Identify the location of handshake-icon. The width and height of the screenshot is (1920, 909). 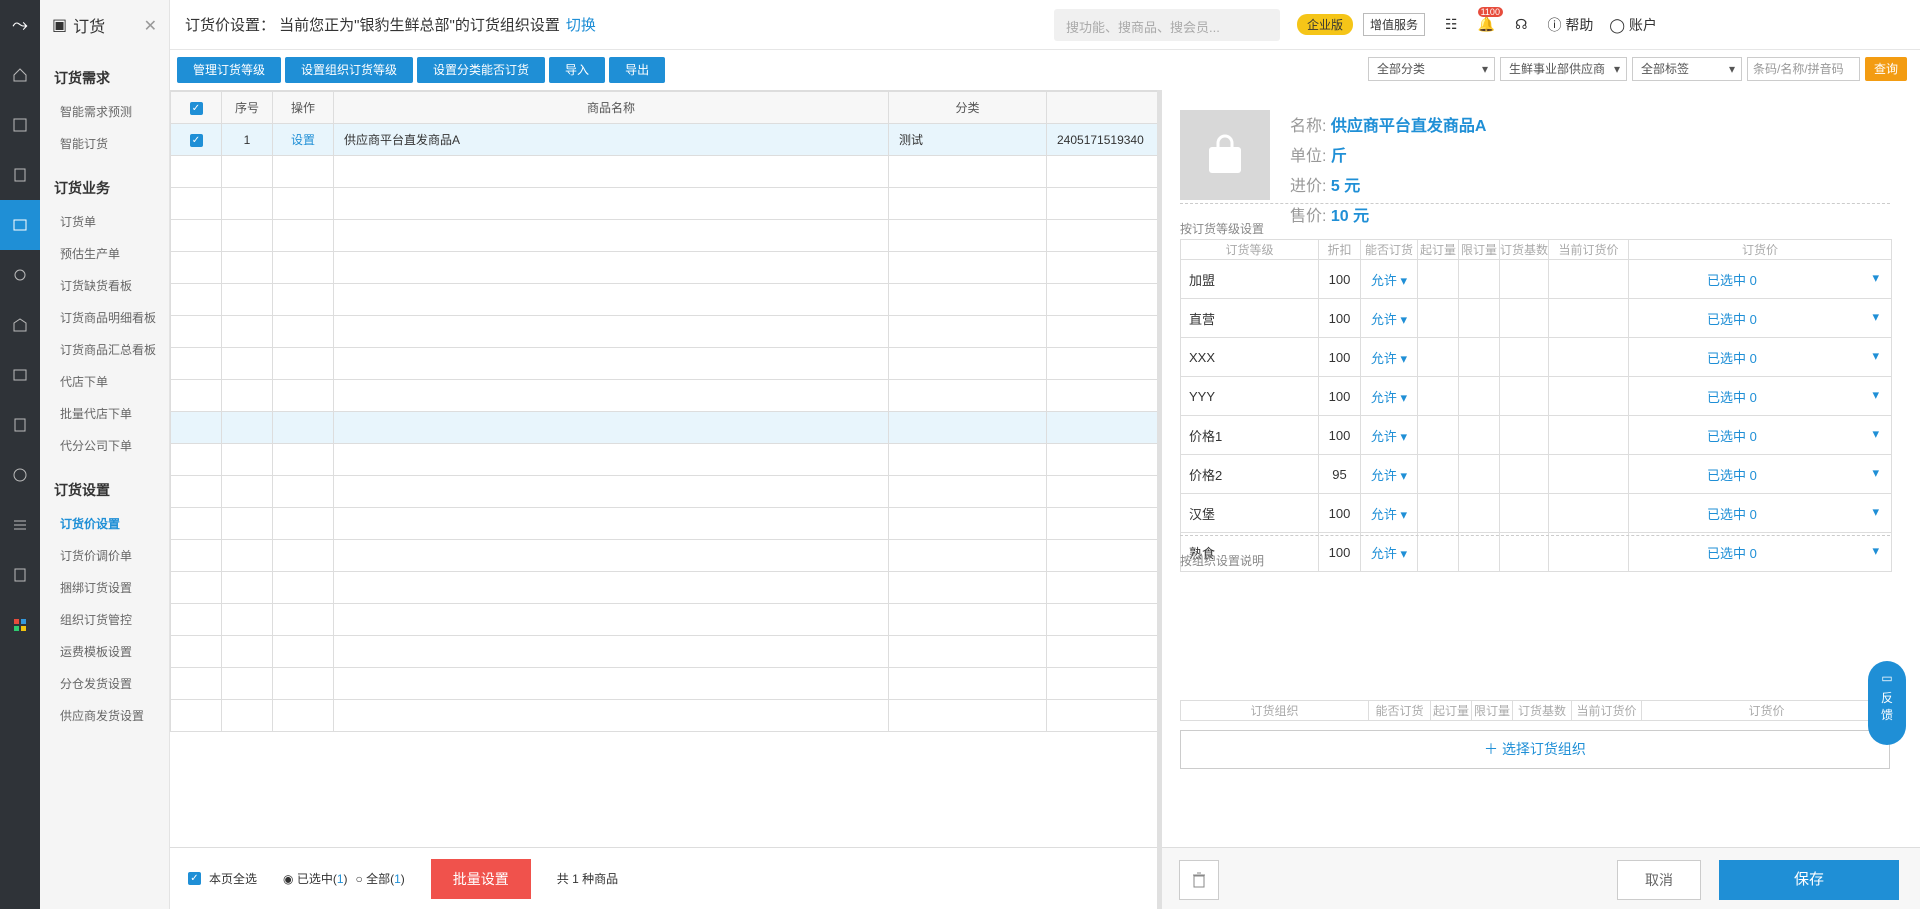
(20, 275).